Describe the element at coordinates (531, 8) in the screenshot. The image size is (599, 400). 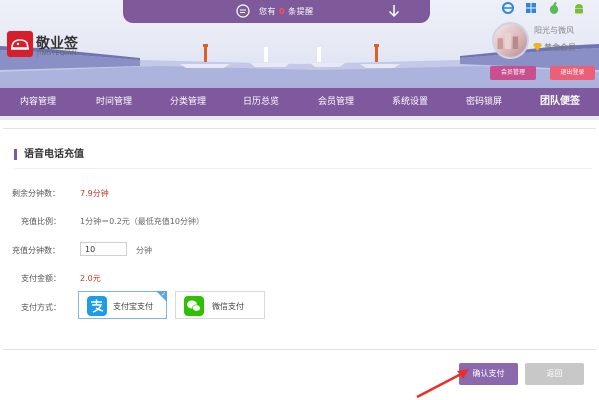
I see `windows-icon` at that location.